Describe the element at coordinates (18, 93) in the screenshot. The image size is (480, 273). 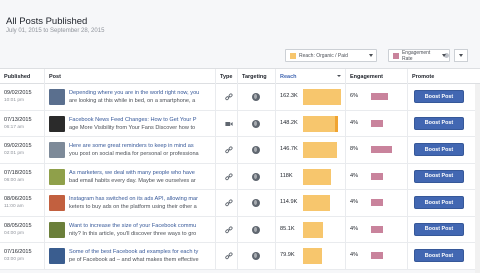
I see `published-date: 09/02/2015` at that location.